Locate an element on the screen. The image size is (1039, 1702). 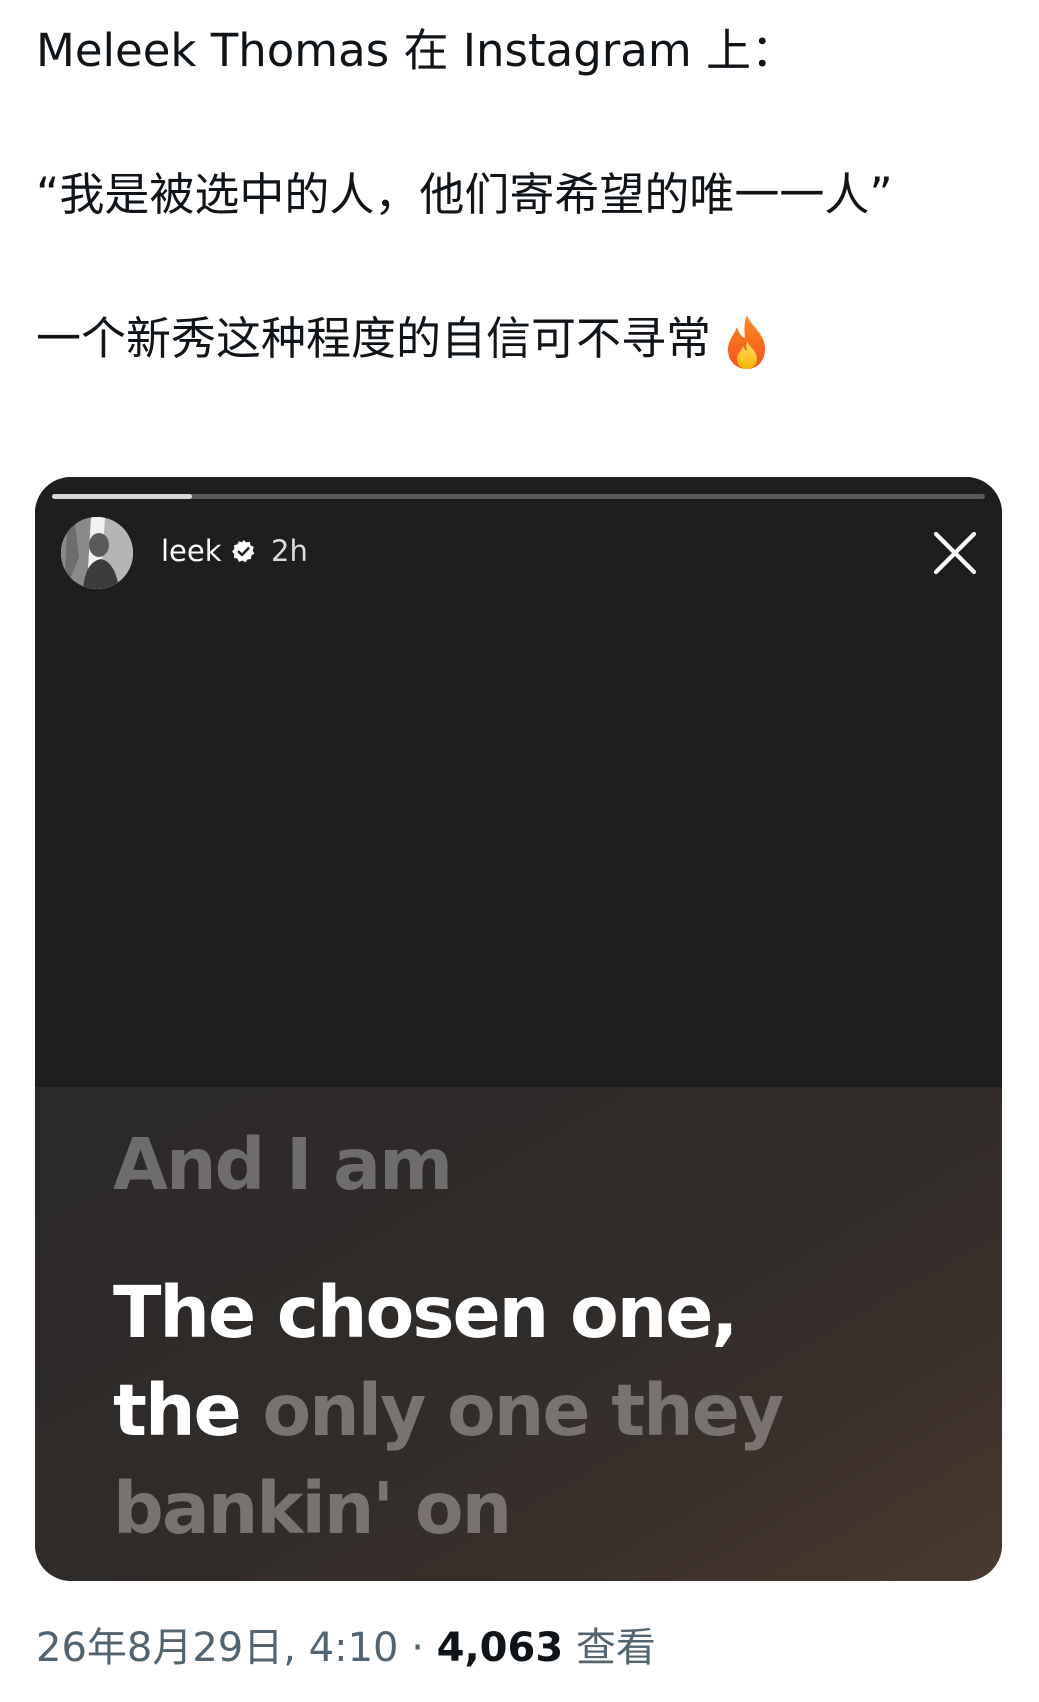
verified-badge-icon is located at coordinates (243, 551).